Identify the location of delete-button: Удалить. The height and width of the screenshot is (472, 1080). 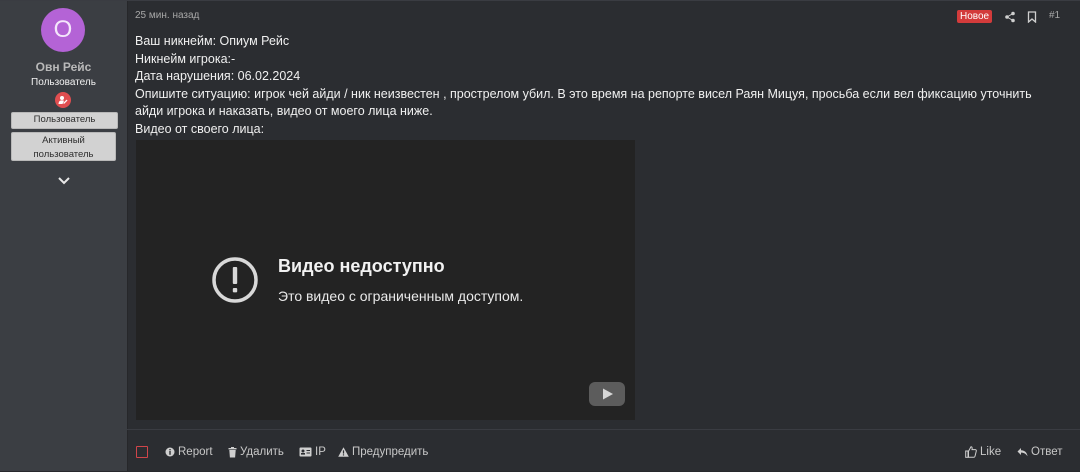
(256, 452).